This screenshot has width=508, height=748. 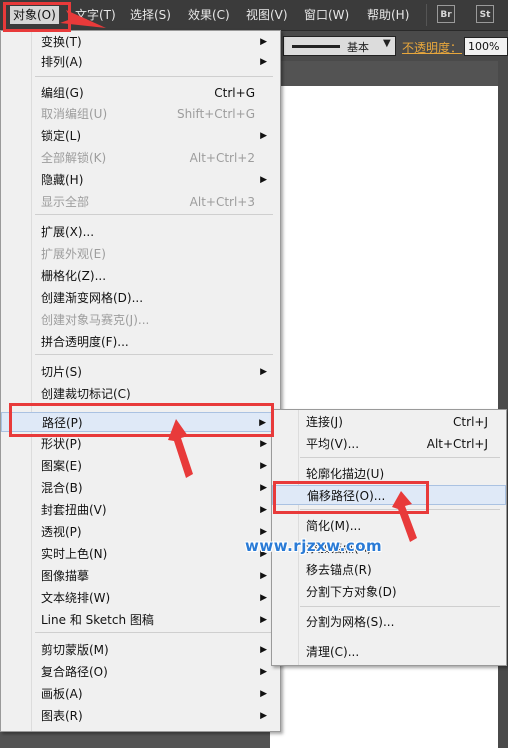 I want to click on path-submenu-item: 移去锚点(R), so click(x=389, y=570).